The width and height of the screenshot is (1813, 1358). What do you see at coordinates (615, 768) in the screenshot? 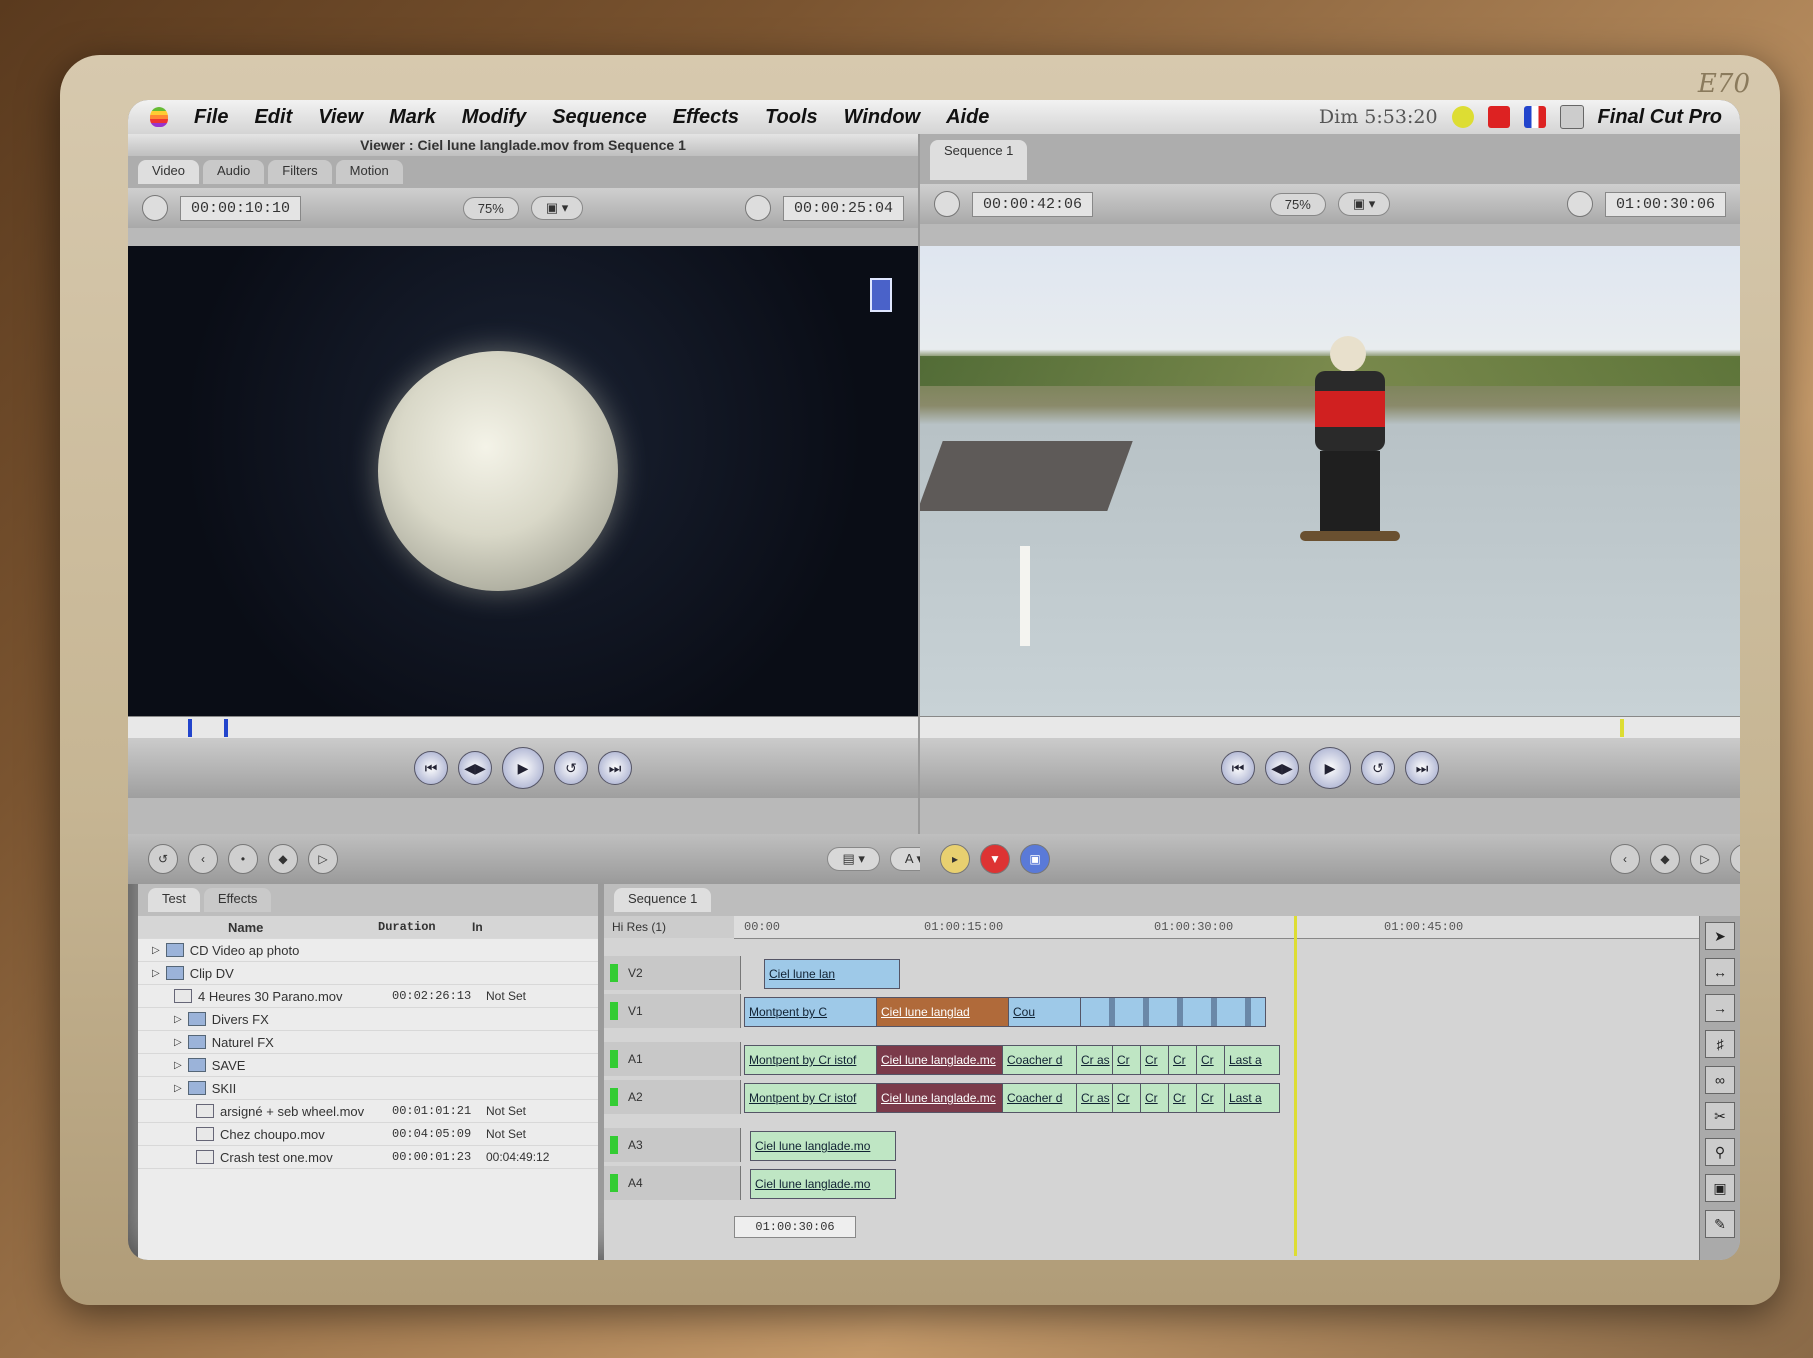
I see `go-to-next-edit-button: ⏭` at bounding box center [615, 768].